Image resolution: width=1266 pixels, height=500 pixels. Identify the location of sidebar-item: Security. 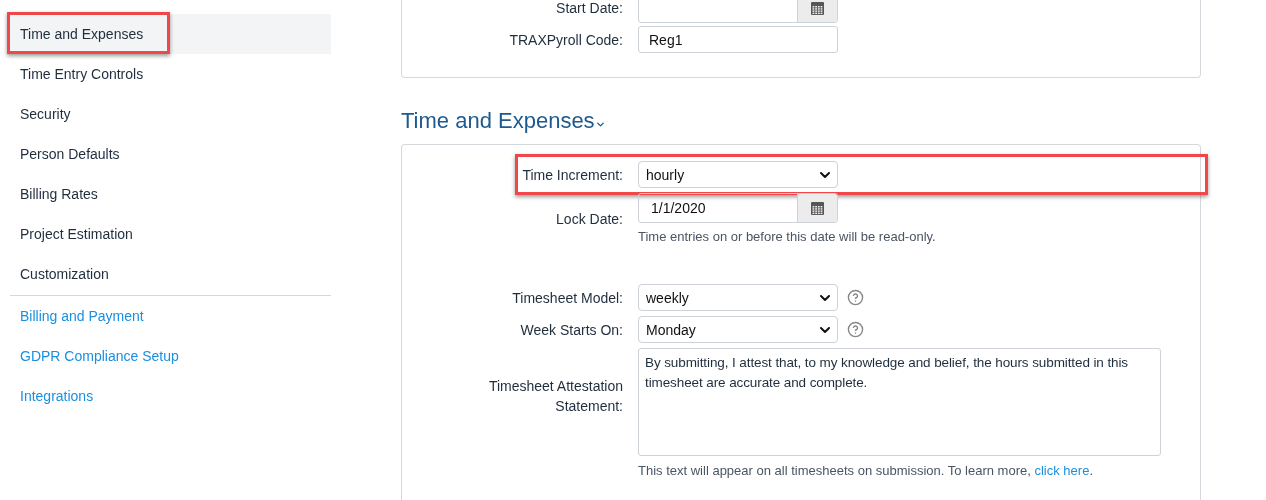
(170, 114).